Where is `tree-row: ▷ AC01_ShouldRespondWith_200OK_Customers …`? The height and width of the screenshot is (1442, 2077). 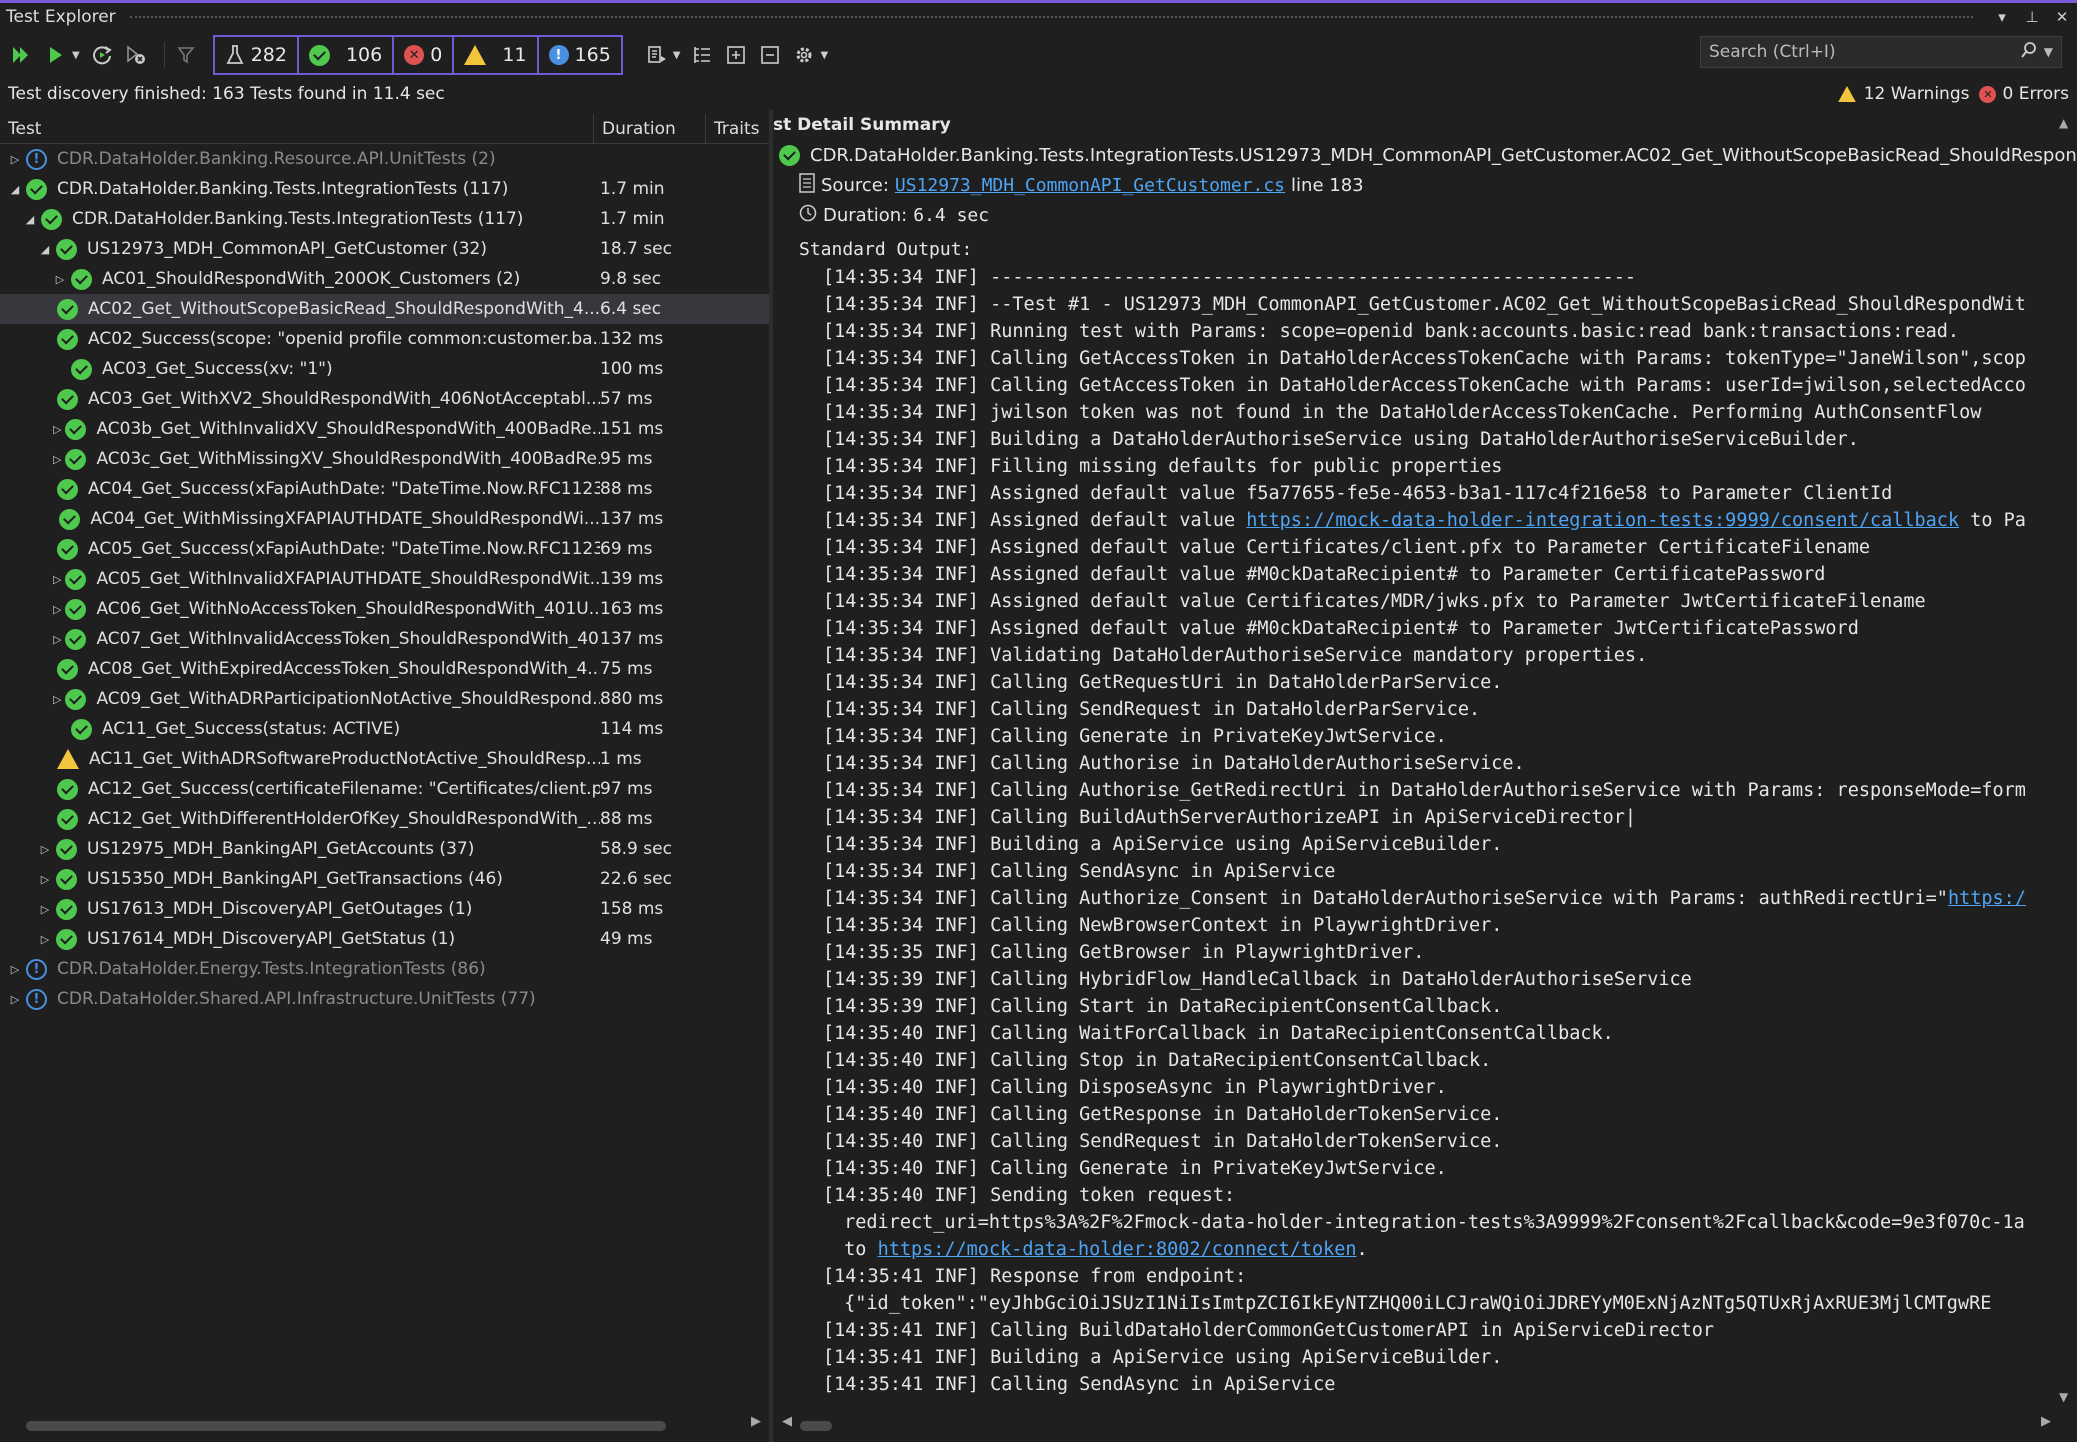 tree-row: ▷ AC01_ShouldRespondWith_200OK_Customers … is located at coordinates (384, 279).